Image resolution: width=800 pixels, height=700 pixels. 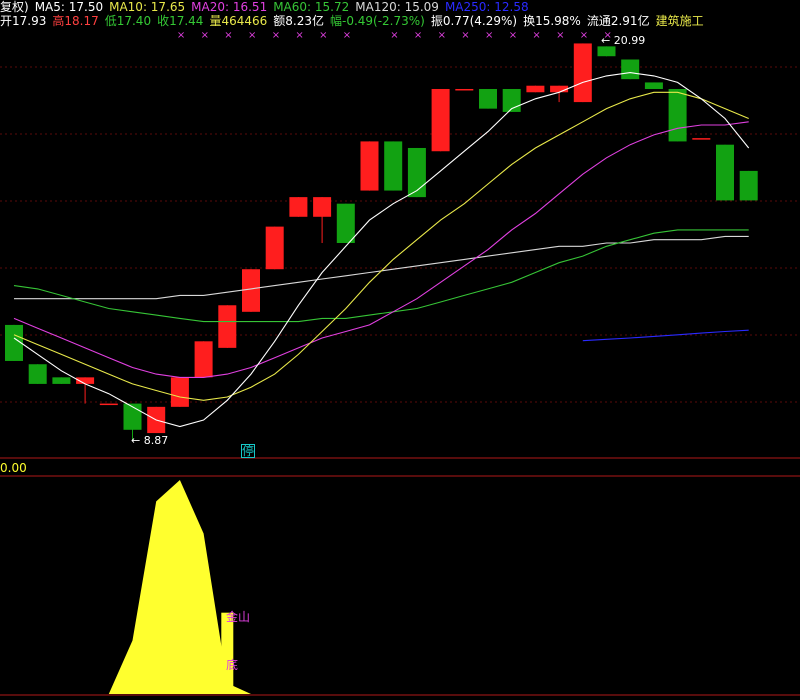 What do you see at coordinates (381, 276) in the screenshot?
I see `ma60-line` at bounding box center [381, 276].